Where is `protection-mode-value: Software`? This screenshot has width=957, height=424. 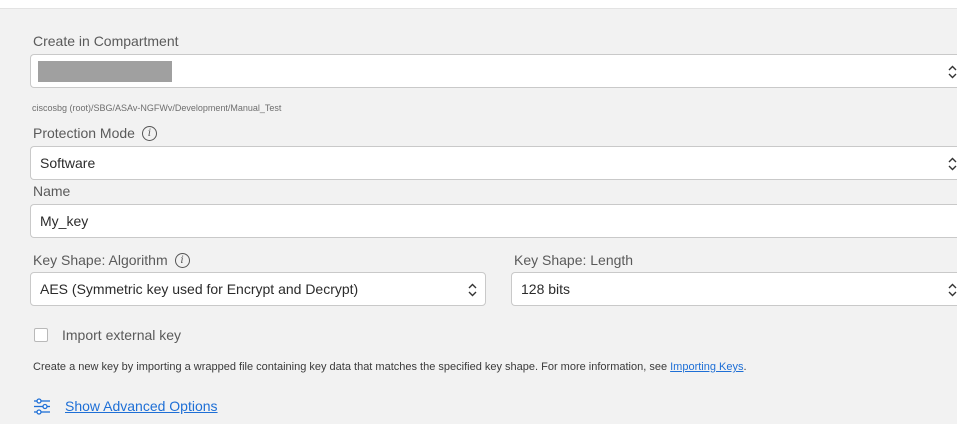 protection-mode-value: Software is located at coordinates (68, 163).